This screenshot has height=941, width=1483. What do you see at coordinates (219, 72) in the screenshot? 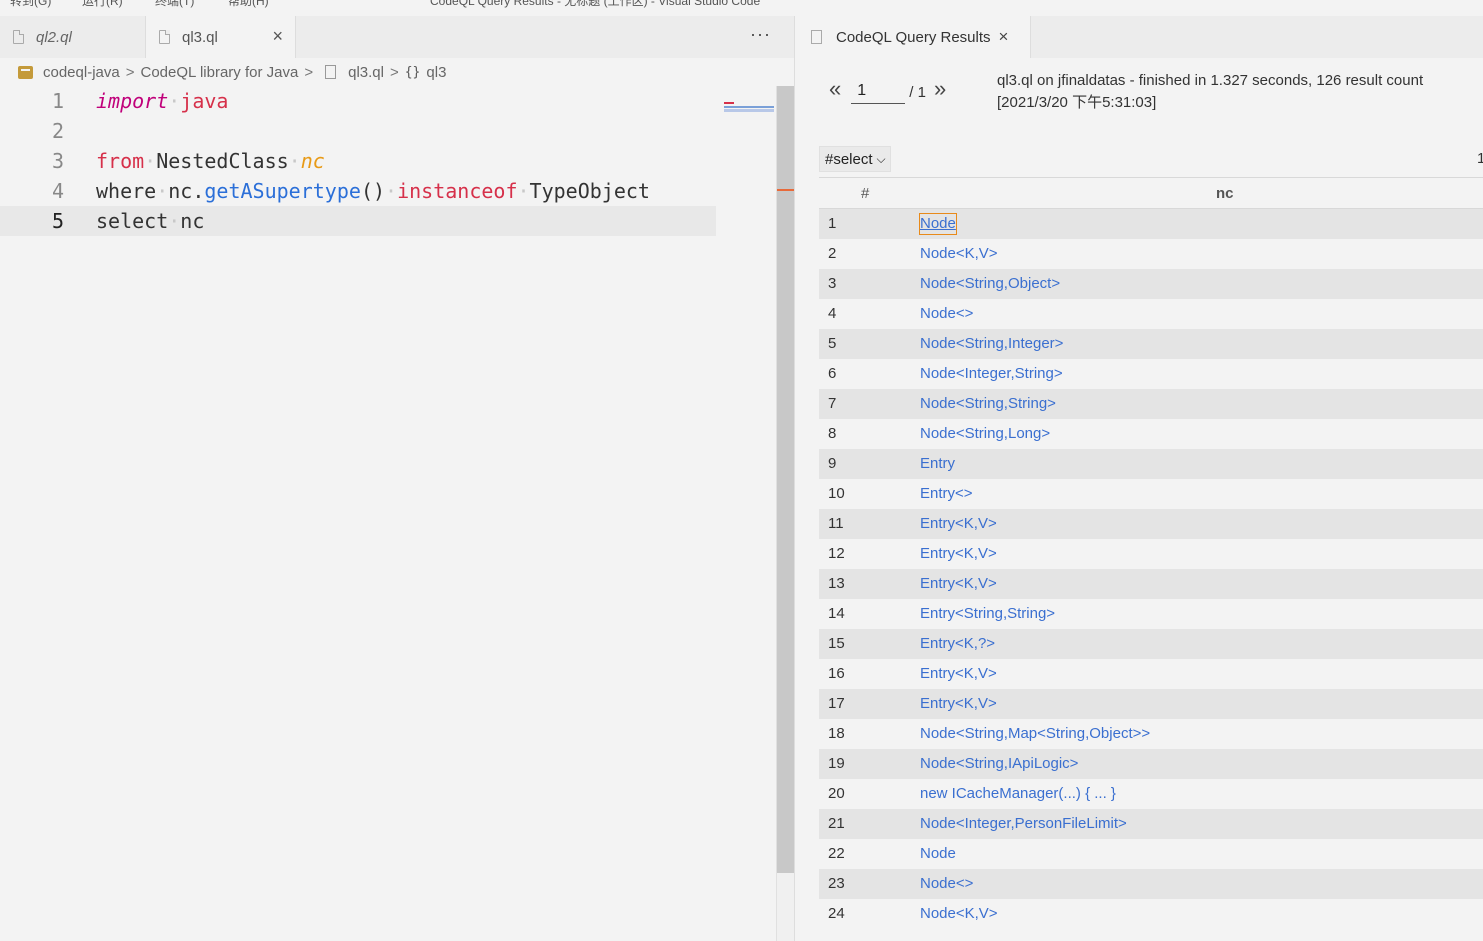
I see `breadcrumb-library: CodeQL library for Java` at bounding box center [219, 72].